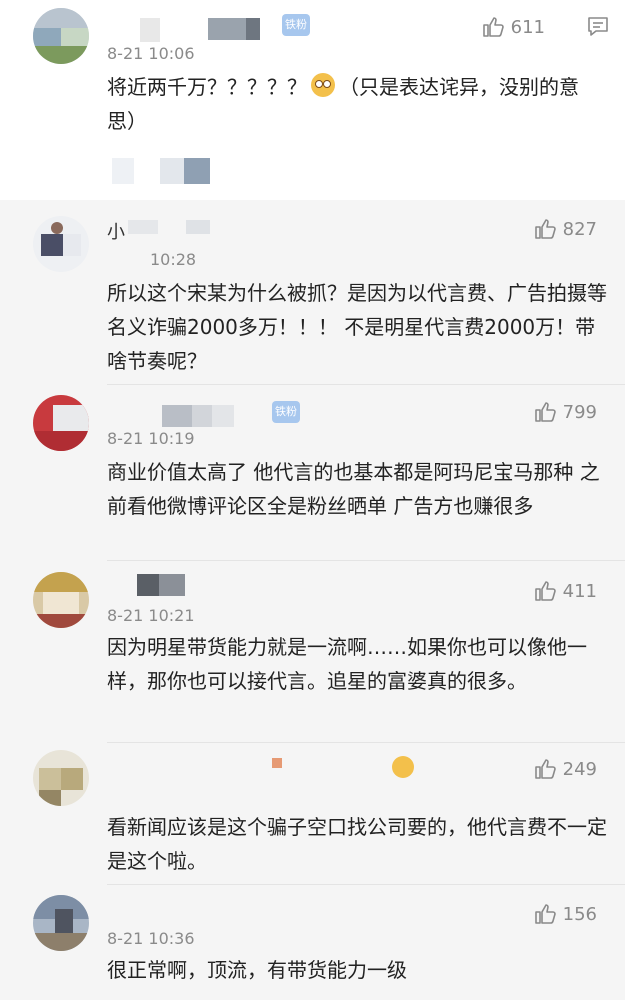  Describe the element at coordinates (579, 412) in the screenshot. I see `like-count: 799` at that location.